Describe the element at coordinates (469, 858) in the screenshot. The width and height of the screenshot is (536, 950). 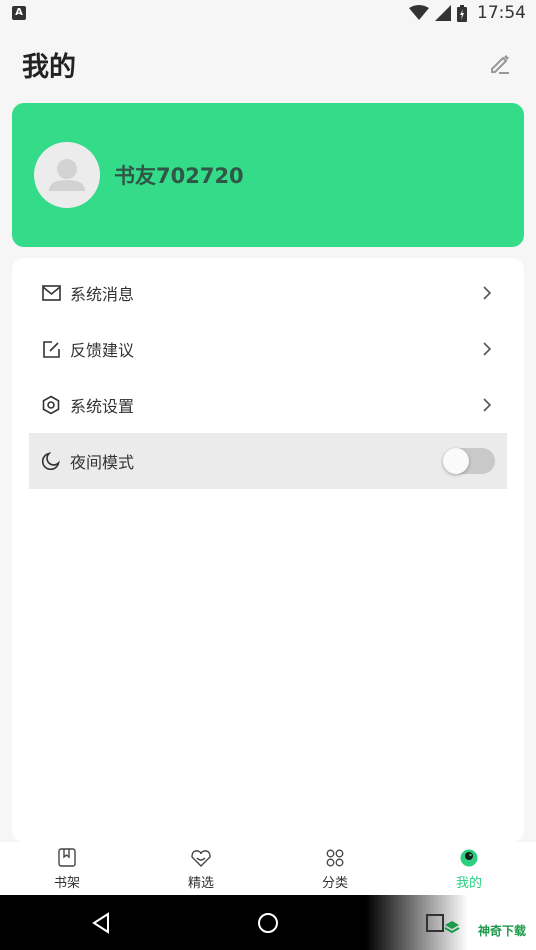
I see `profile-icon` at that location.